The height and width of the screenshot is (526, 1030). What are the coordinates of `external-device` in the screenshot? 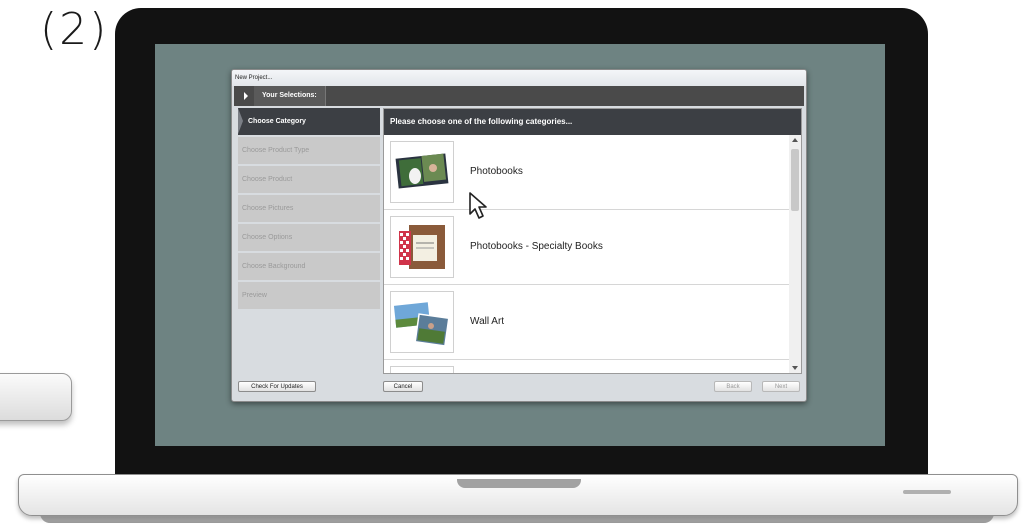 It's located at (36, 397).